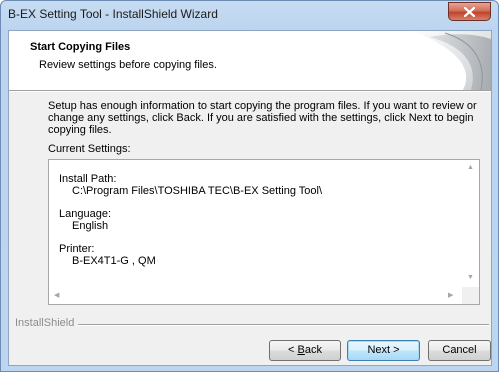  I want to click on current-settings-label: Current Settings:, so click(89, 149).